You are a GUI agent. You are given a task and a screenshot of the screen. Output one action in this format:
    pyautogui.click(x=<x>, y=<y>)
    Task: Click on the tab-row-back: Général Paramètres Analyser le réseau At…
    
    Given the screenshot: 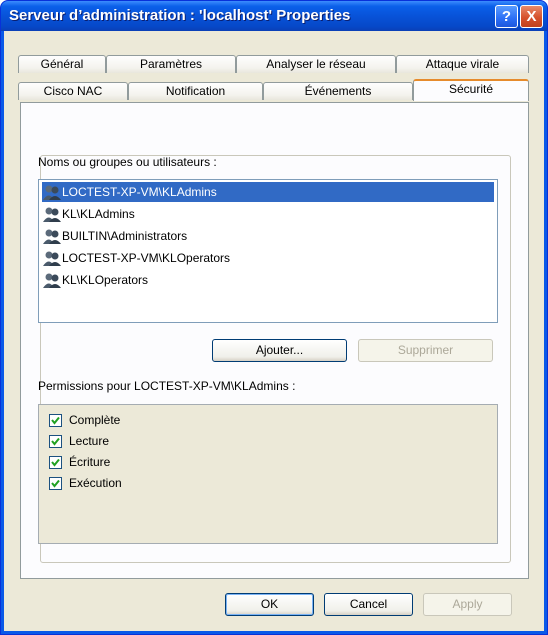 What is the action you would take?
    pyautogui.click(x=274, y=64)
    